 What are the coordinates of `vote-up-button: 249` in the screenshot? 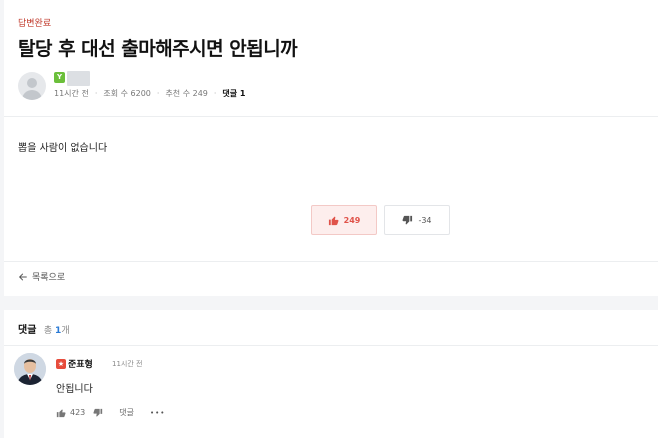 It's located at (344, 220).